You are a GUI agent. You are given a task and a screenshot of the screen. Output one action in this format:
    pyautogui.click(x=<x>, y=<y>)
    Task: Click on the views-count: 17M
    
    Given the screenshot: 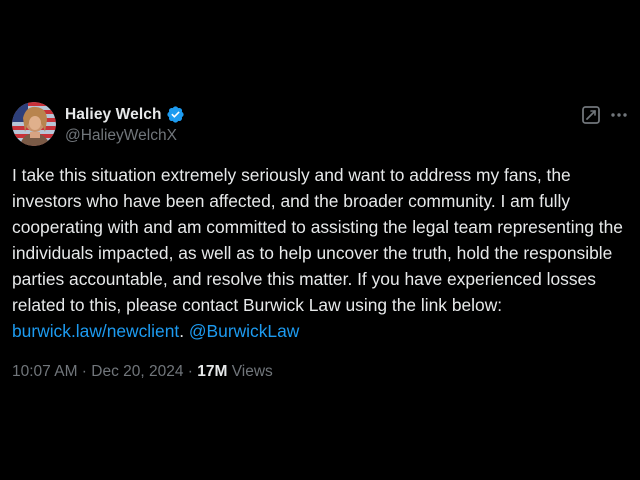 What is the action you would take?
    pyautogui.click(x=212, y=371)
    